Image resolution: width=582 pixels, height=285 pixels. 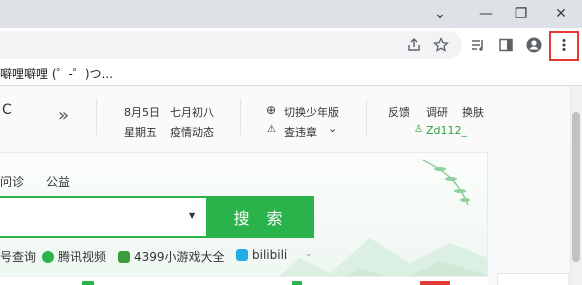 I want to click on side-card, so click(x=533, y=279).